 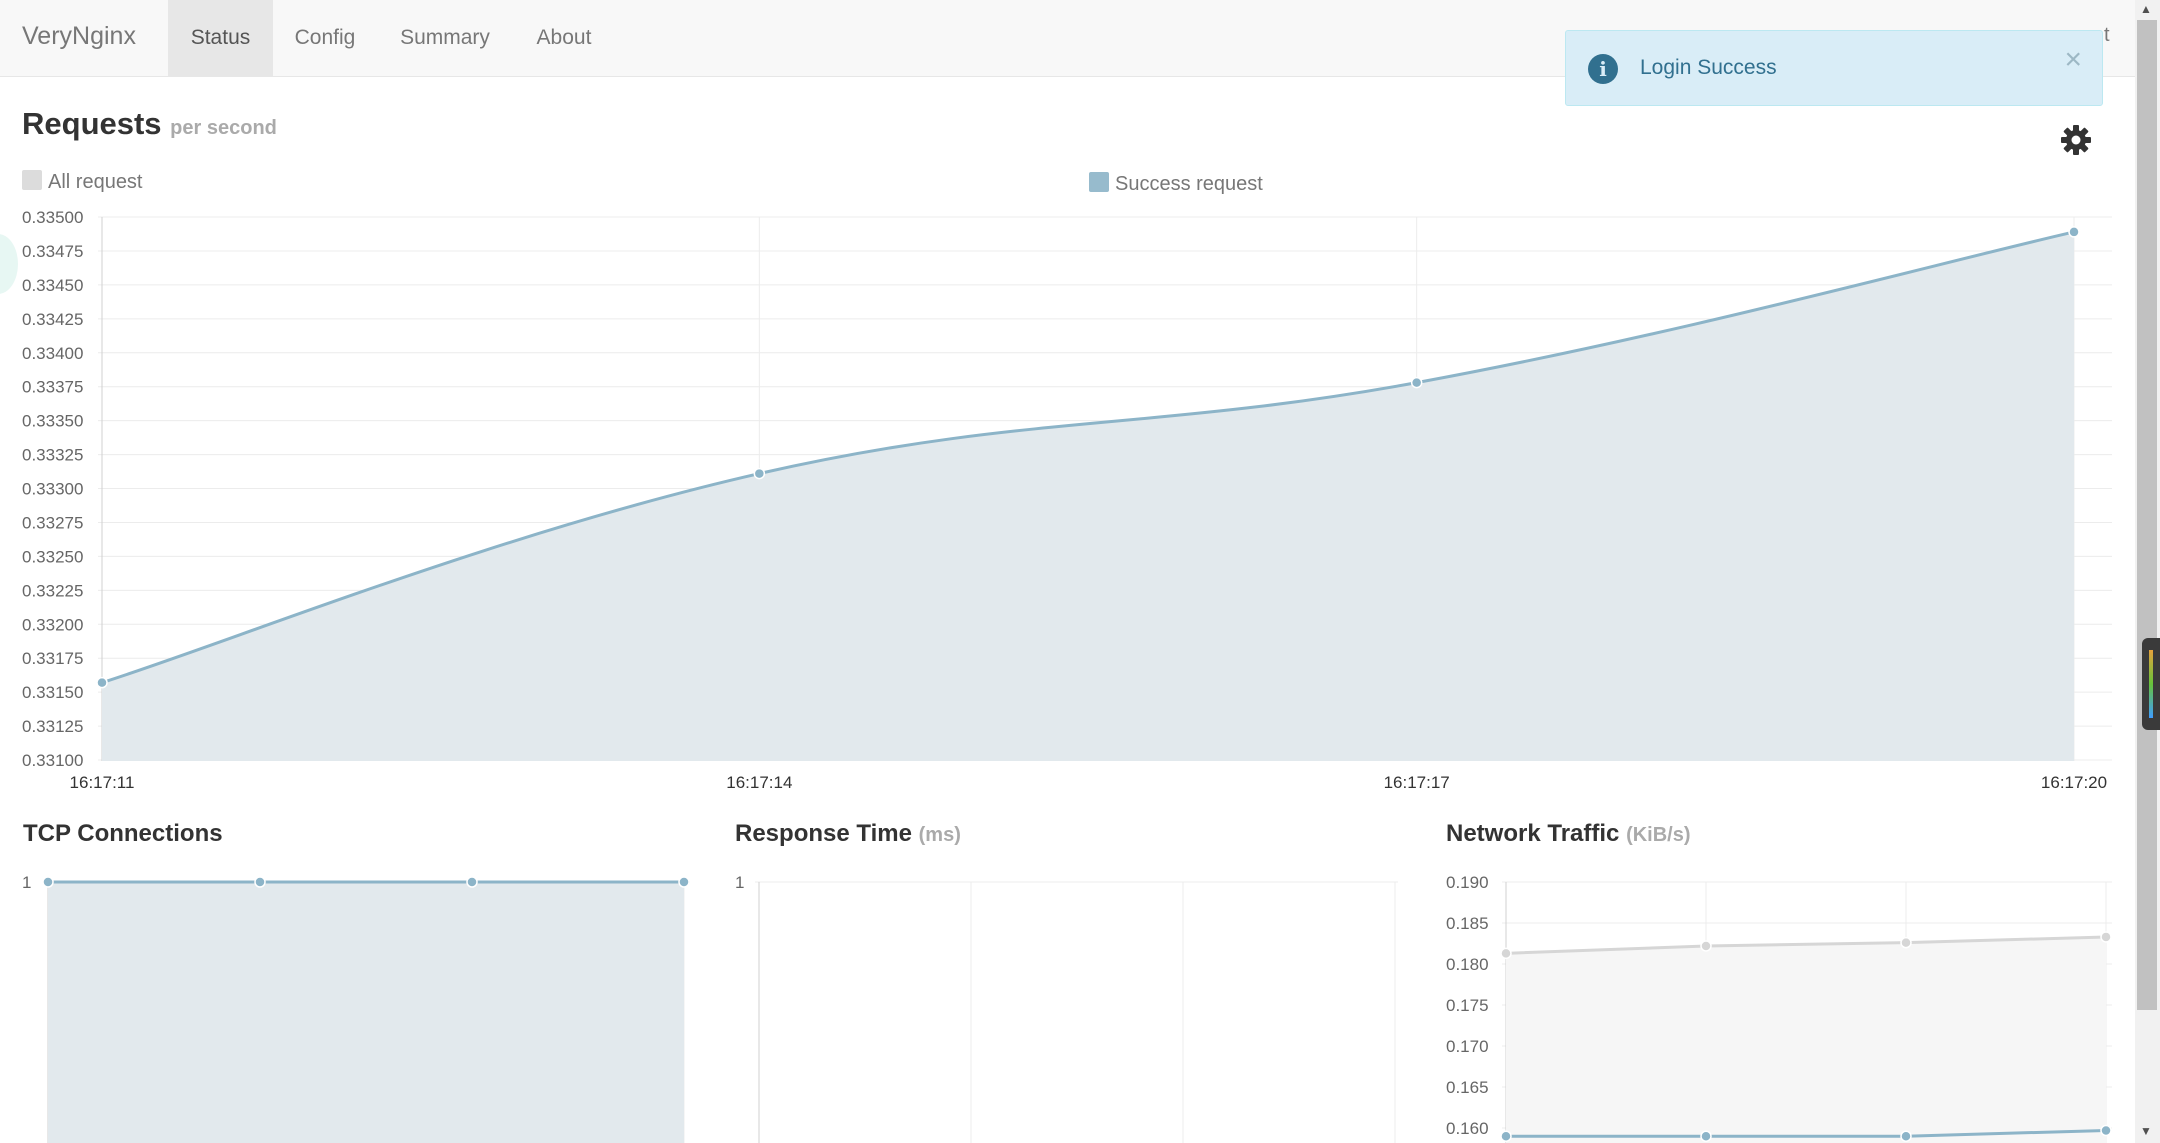 What do you see at coordinates (79, 36) in the screenshot?
I see `brand-logo: VeryNginx` at bounding box center [79, 36].